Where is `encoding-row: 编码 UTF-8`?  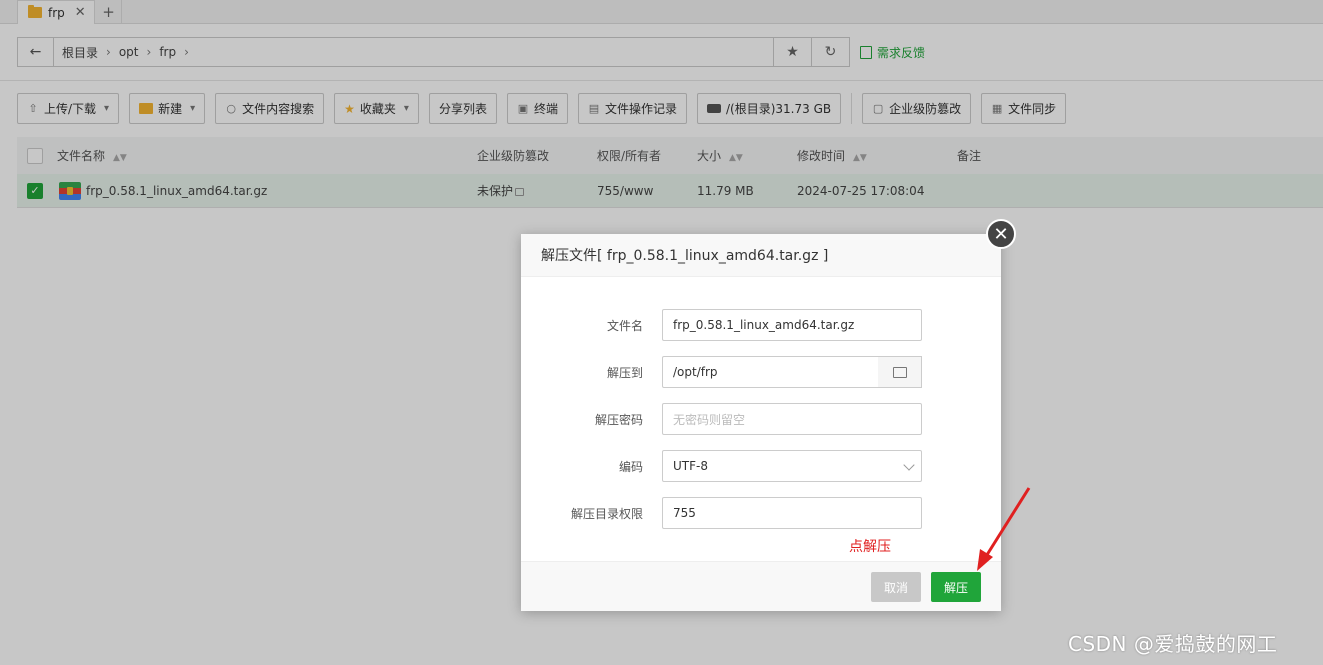 encoding-row: 编码 UTF-8 is located at coordinates (761, 466).